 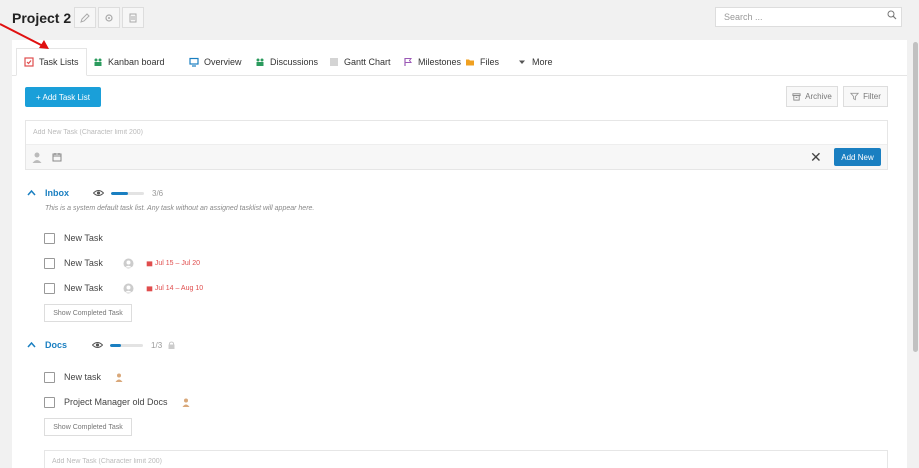 I want to click on folder-icon, so click(x=470, y=62).